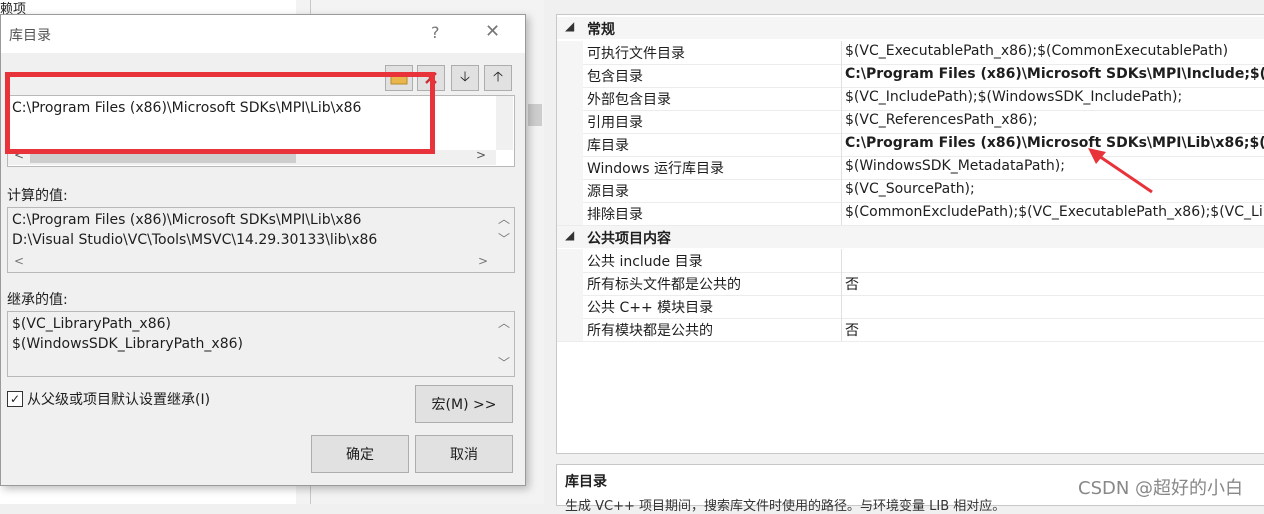 The width and height of the screenshot is (1264, 514). Describe the element at coordinates (360, 454) in the screenshot. I see `ok-button: 确定` at that location.